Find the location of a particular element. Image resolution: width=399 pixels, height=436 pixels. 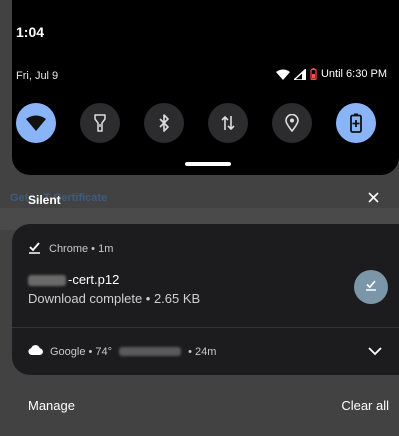

alarm-until-text: Until 6:30 PM is located at coordinates (353, 74).